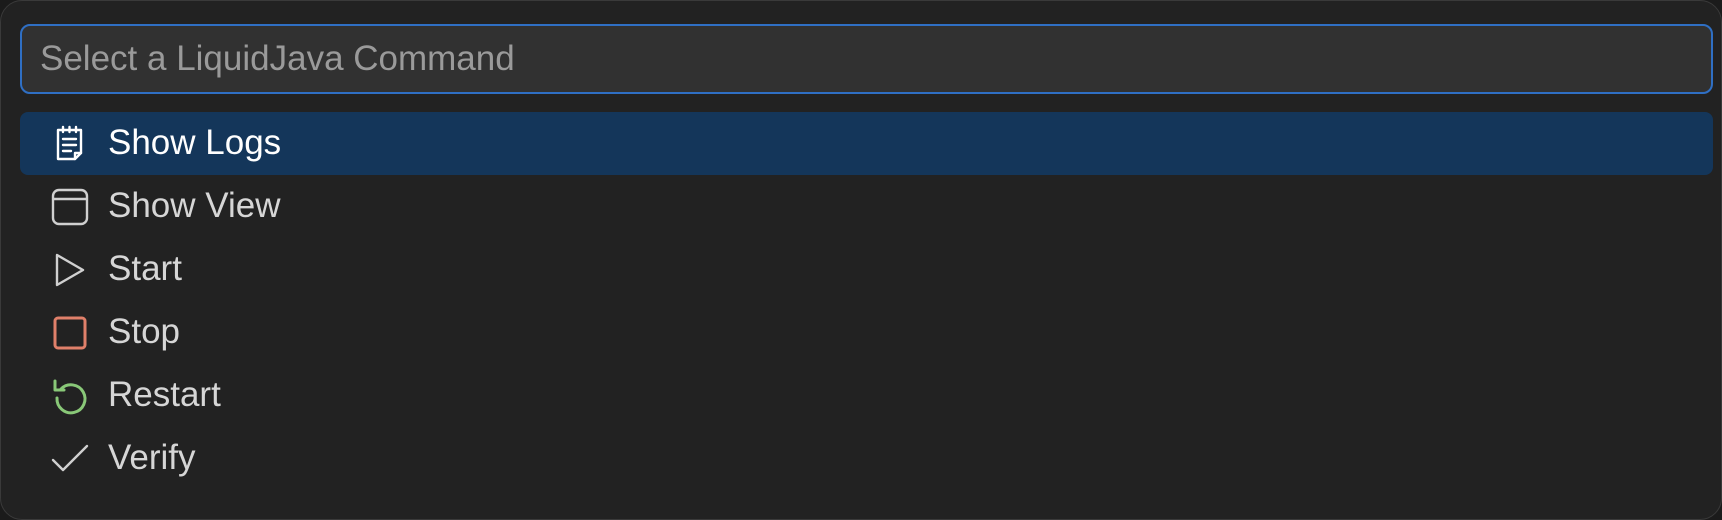 This screenshot has height=520, width=1722. What do you see at coordinates (164, 394) in the screenshot?
I see `command-label: Restart` at bounding box center [164, 394].